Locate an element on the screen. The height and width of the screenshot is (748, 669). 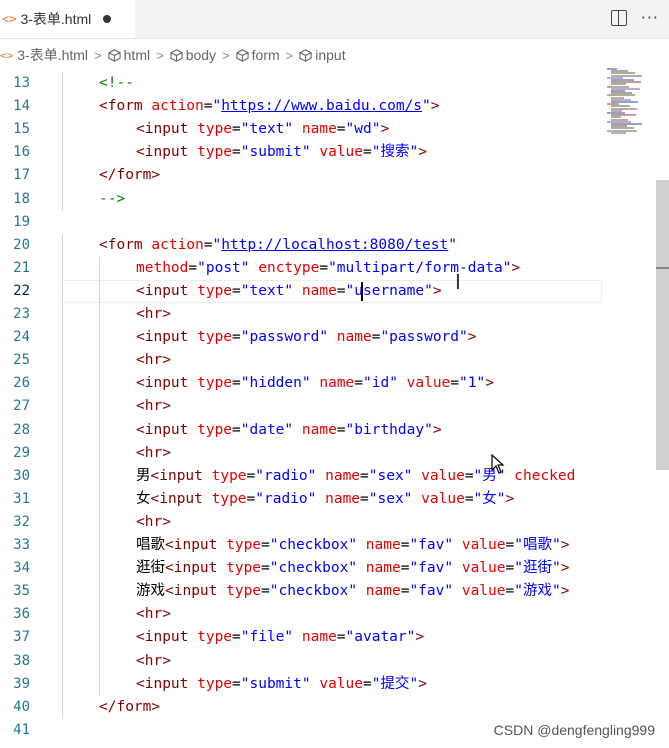
code-line: 27 <hr> is located at coordinates (300, 406).